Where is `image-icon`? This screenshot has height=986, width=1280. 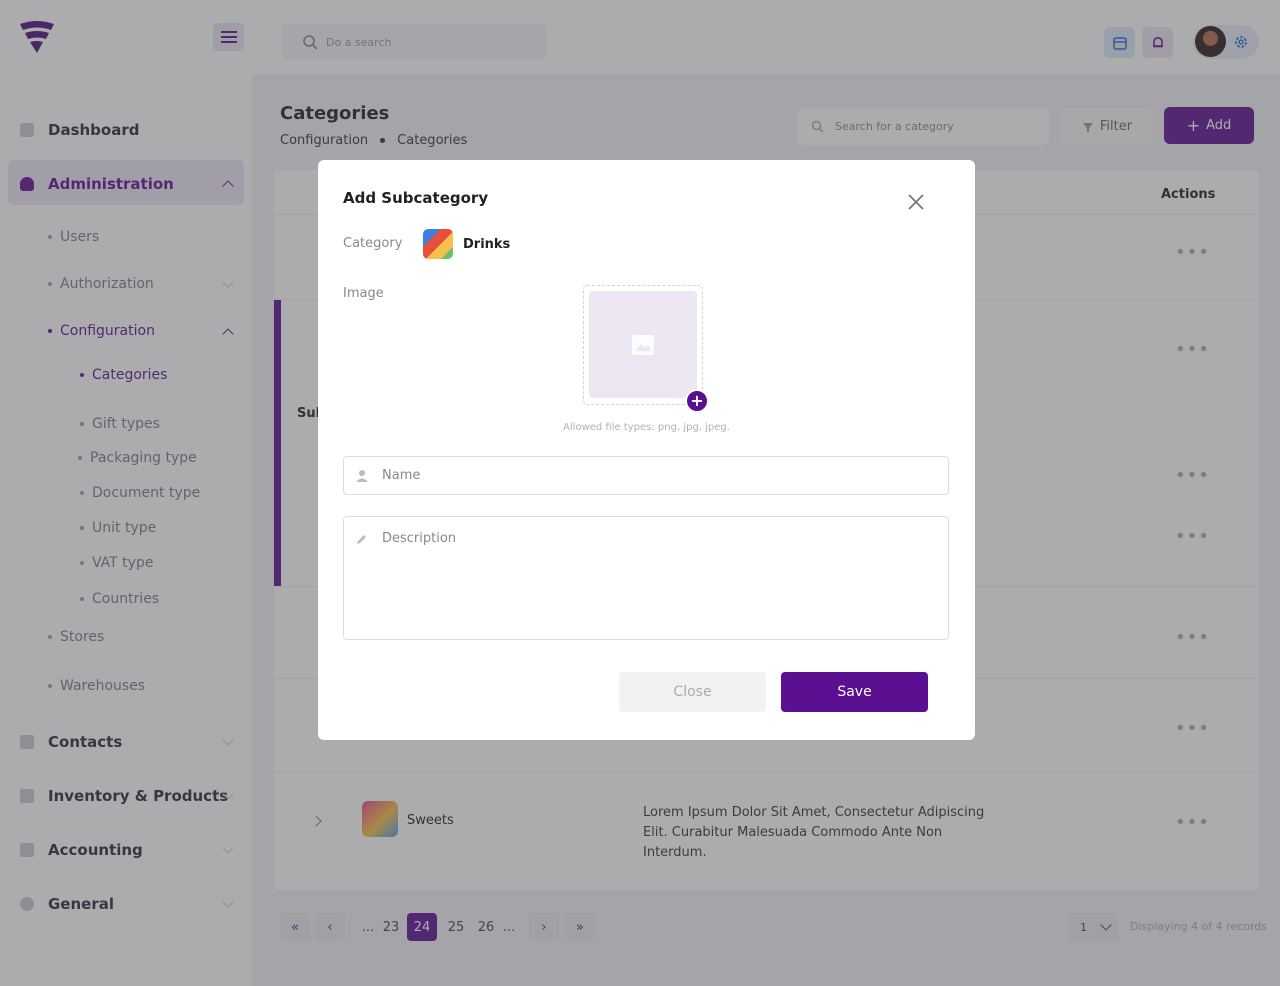
image-icon is located at coordinates (643, 344).